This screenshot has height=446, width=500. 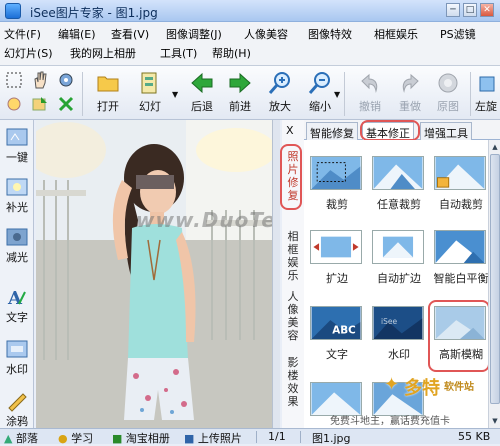 What do you see at coordinates (40, 104) in the screenshot?
I see `export-icon` at bounding box center [40, 104].